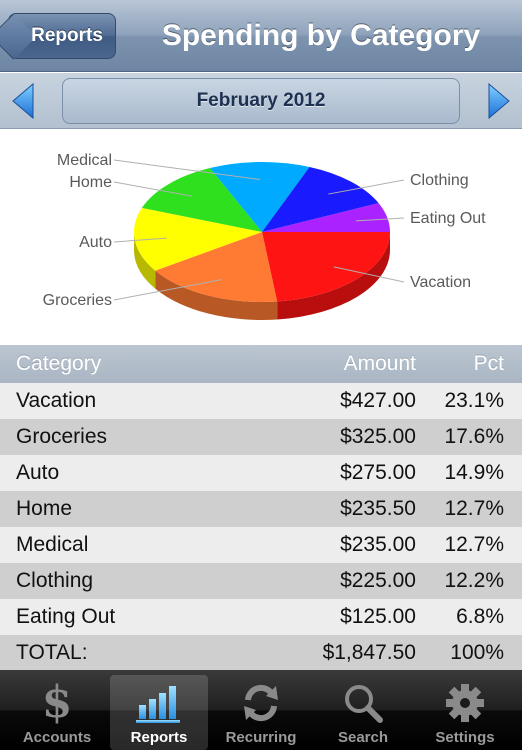 The height and width of the screenshot is (750, 522). What do you see at coordinates (261, 653) in the screenshot?
I see `total-row: TOTAL: $1,847.50 100%` at bounding box center [261, 653].